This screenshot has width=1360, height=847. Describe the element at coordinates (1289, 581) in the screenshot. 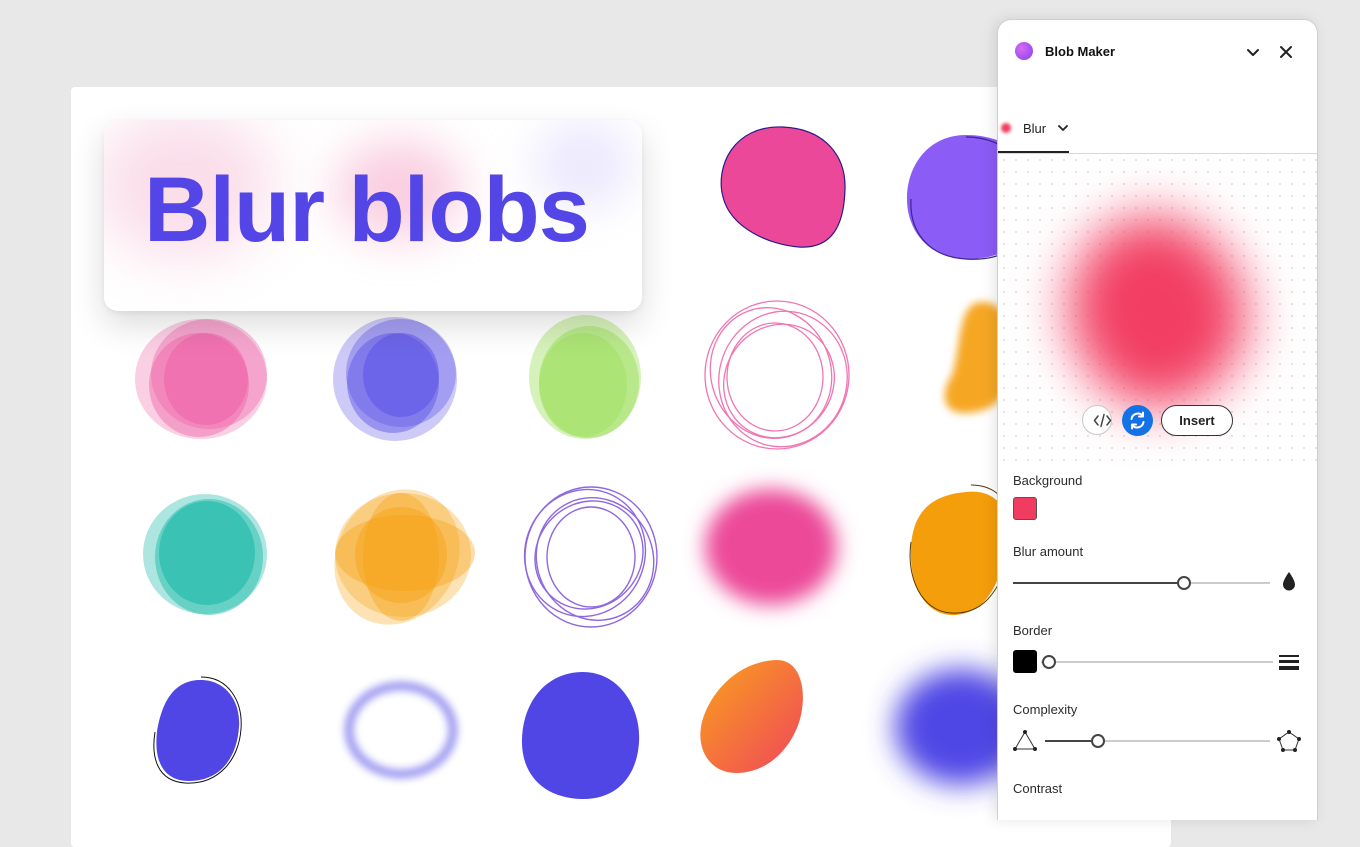

I see `water-drop-icon` at that location.